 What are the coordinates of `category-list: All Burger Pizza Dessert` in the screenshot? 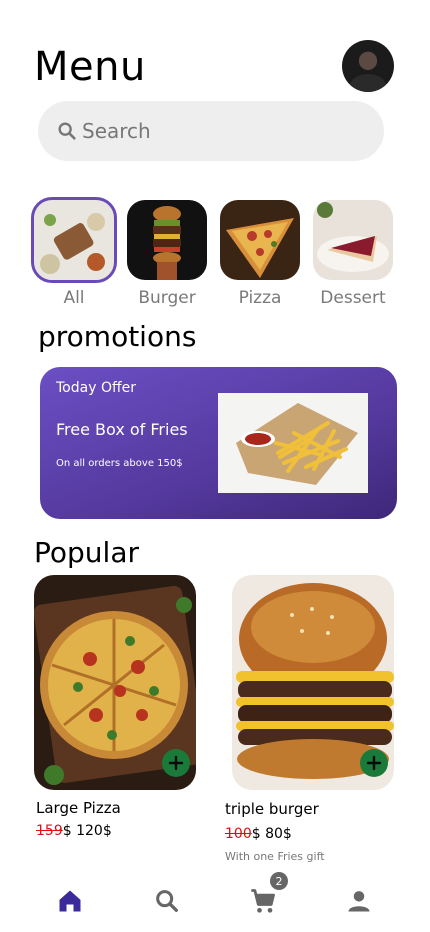 It's located at (215, 254).